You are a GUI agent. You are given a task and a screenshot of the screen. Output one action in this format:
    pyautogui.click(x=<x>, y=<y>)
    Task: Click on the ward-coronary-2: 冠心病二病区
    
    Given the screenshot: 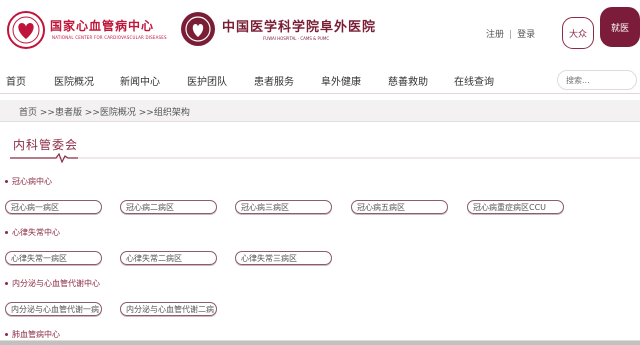 What is the action you would take?
    pyautogui.click(x=168, y=207)
    